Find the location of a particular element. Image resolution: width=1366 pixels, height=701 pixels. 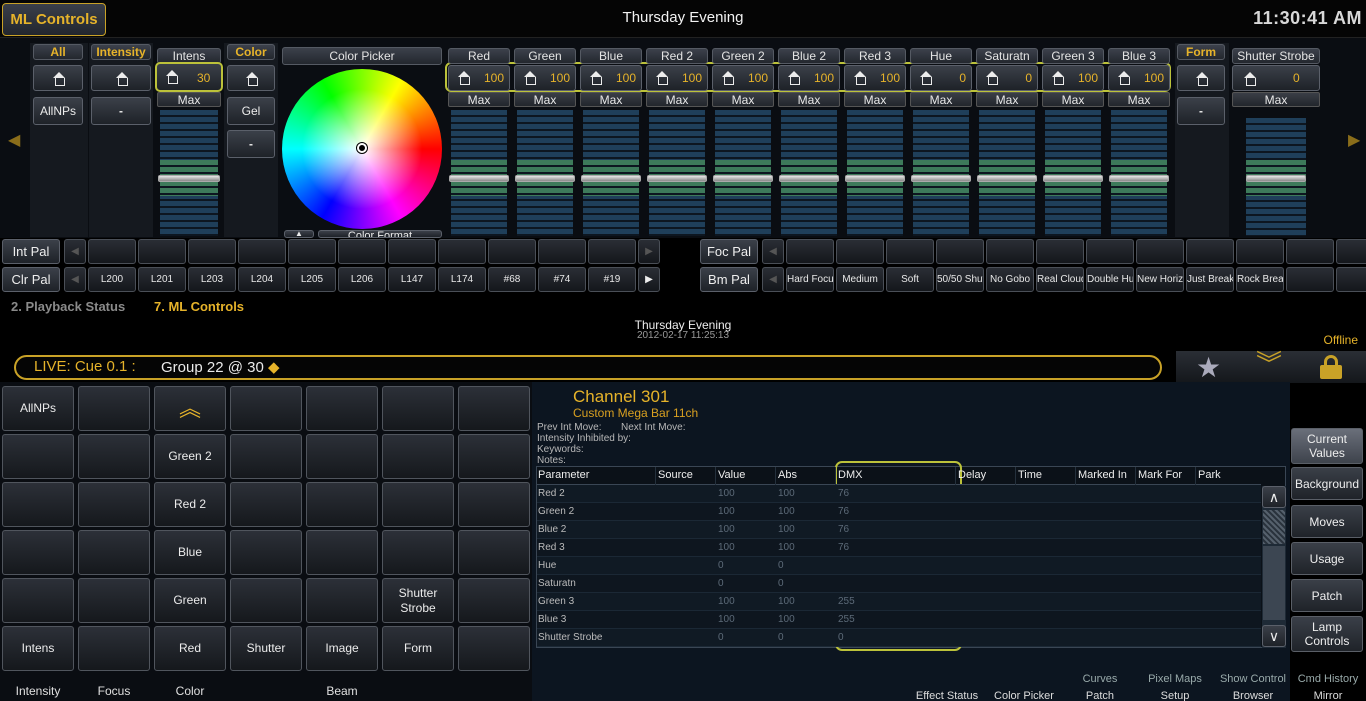

red-3-fader-handle is located at coordinates (875, 178).